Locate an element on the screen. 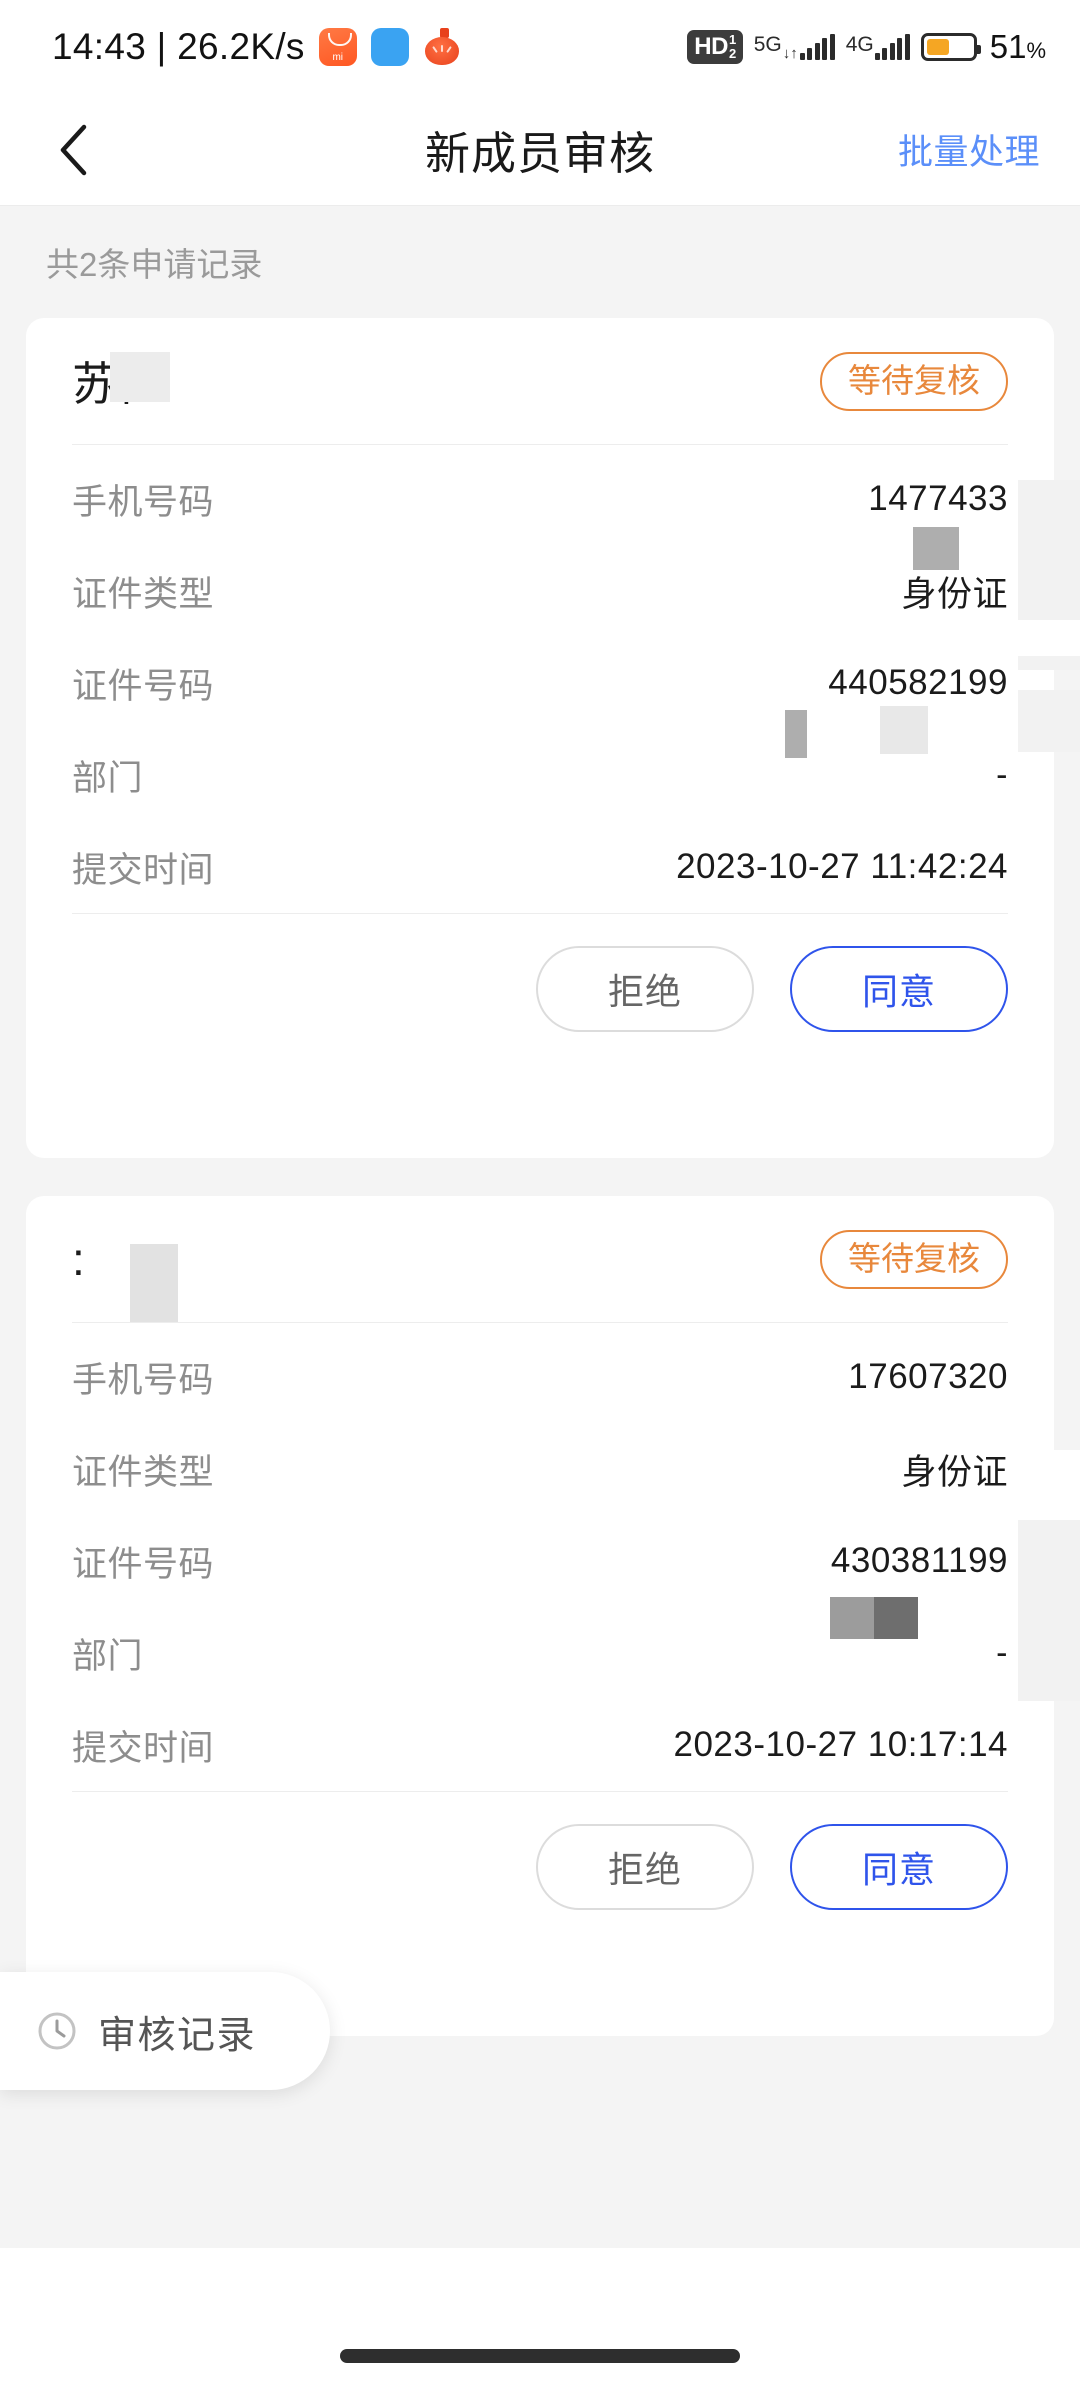  row-value: 2023-10-27 10:17:14 is located at coordinates (840, 1744).